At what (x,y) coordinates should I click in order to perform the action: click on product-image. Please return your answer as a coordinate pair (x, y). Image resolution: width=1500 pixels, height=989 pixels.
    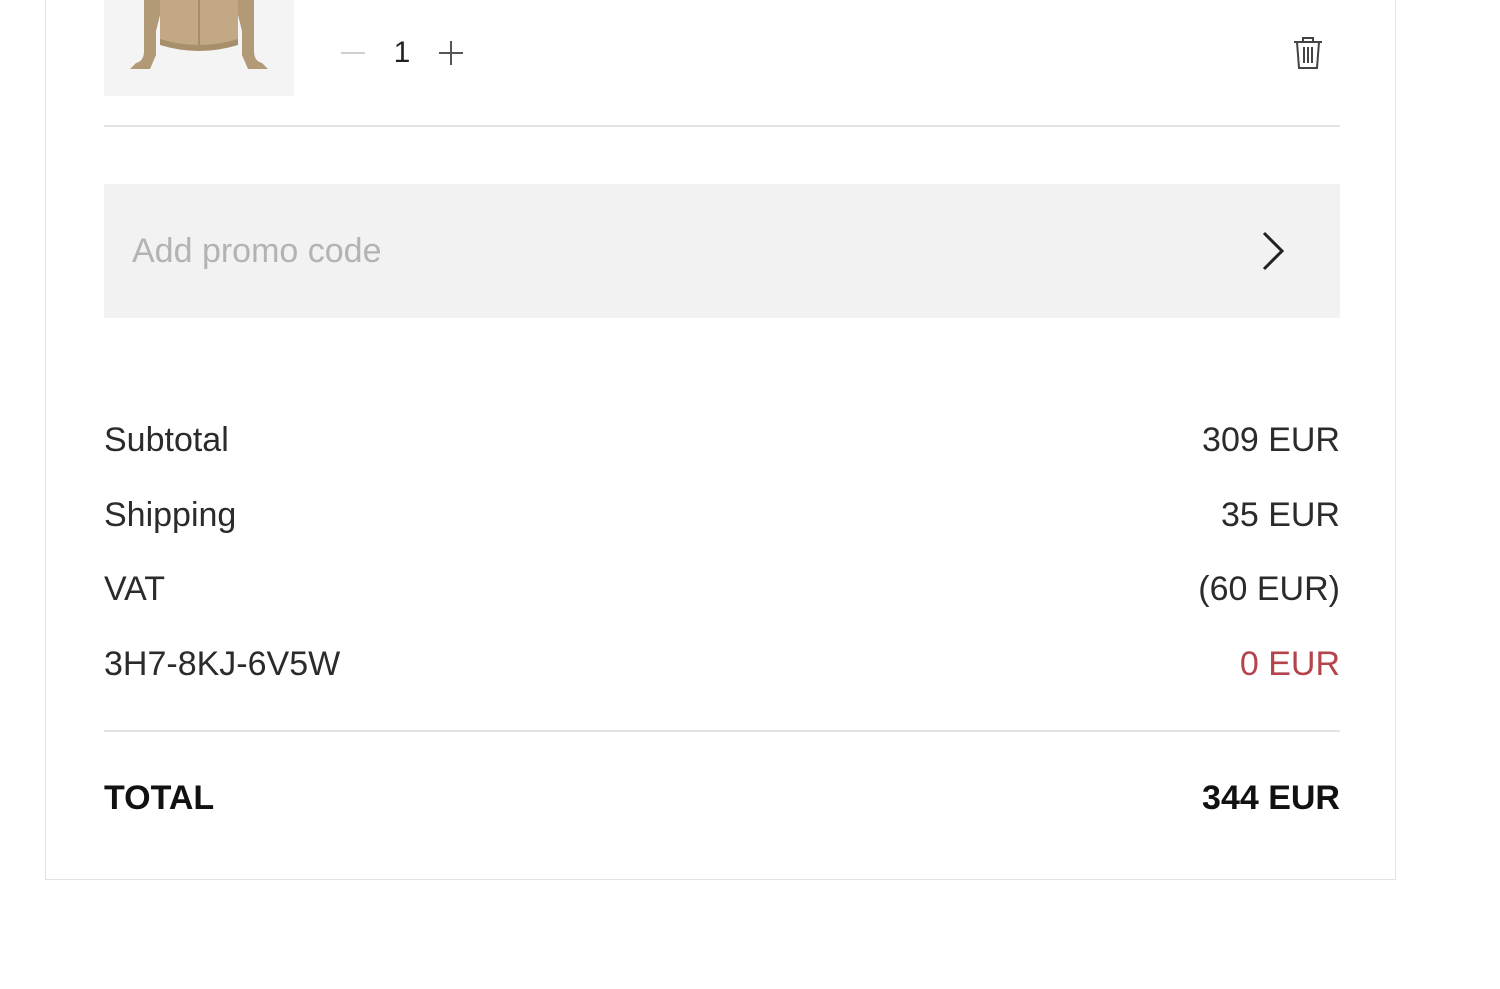
    Looking at the image, I should click on (199, 48).